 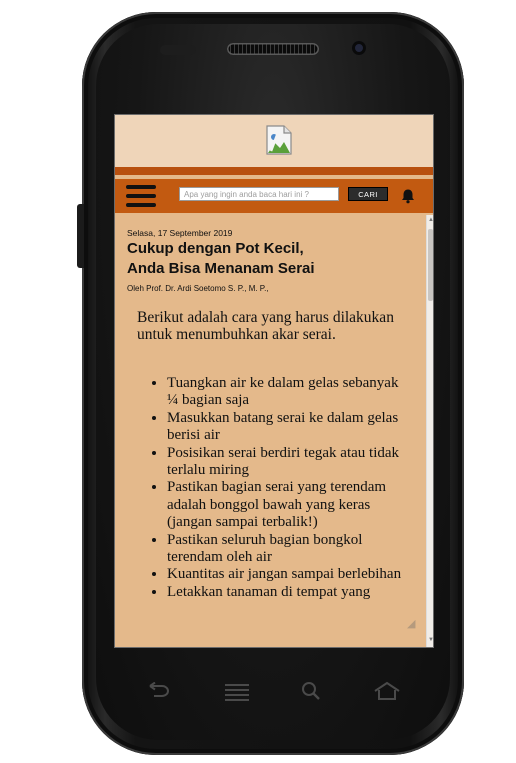 What do you see at coordinates (80, 236) in the screenshot?
I see `volume-button` at bounding box center [80, 236].